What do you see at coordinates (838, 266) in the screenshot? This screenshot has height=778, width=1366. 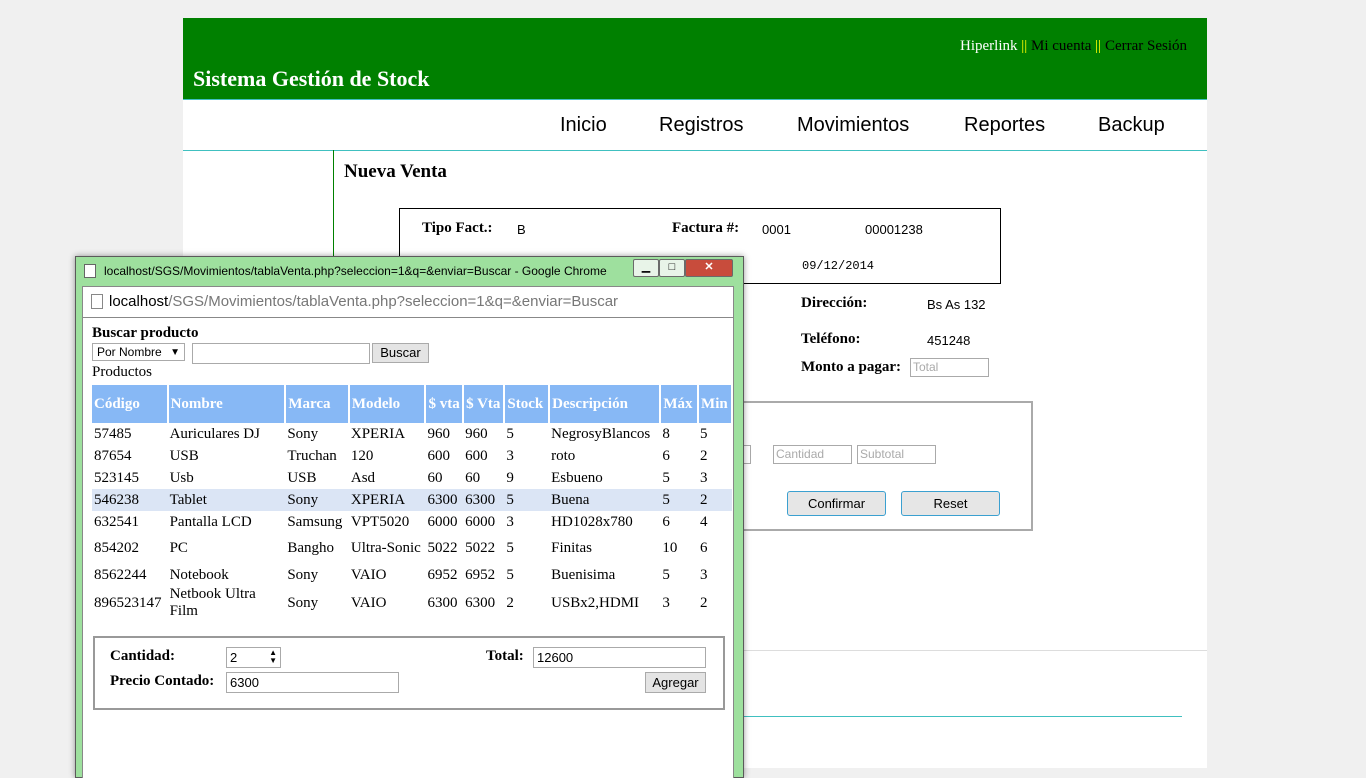 I see `fecha-value: 09/12/2014` at bounding box center [838, 266].